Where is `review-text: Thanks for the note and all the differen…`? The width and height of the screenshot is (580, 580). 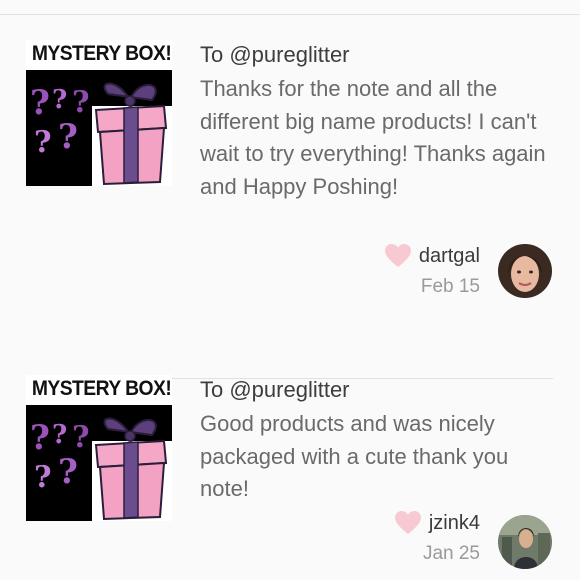
review-text: Thanks for the note and all the differen… is located at coordinates (373, 137).